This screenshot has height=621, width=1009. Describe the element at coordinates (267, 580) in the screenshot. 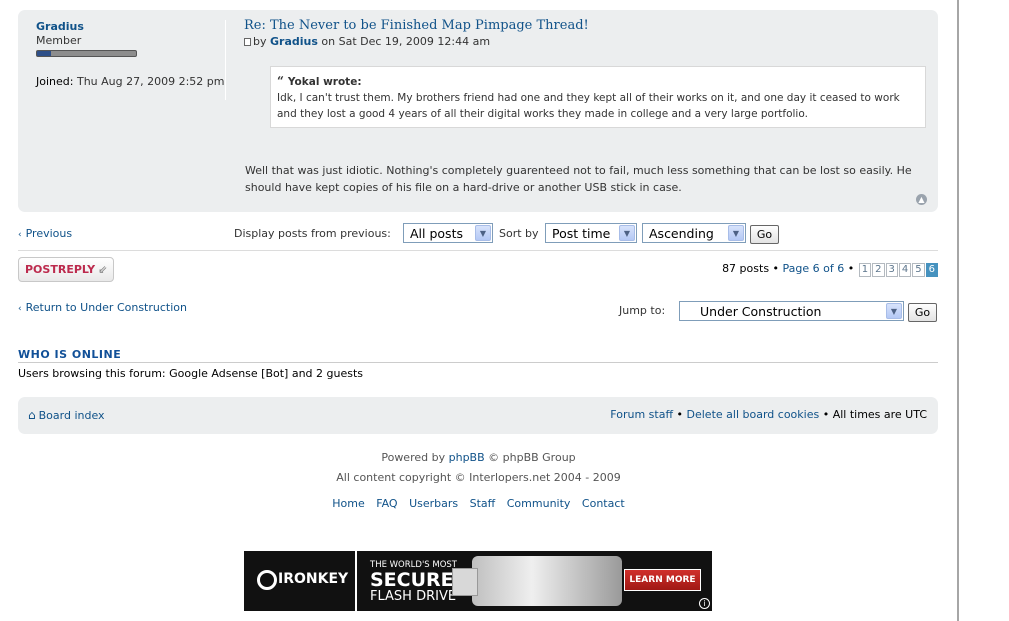

I see `ironkey-logo-icon` at that location.